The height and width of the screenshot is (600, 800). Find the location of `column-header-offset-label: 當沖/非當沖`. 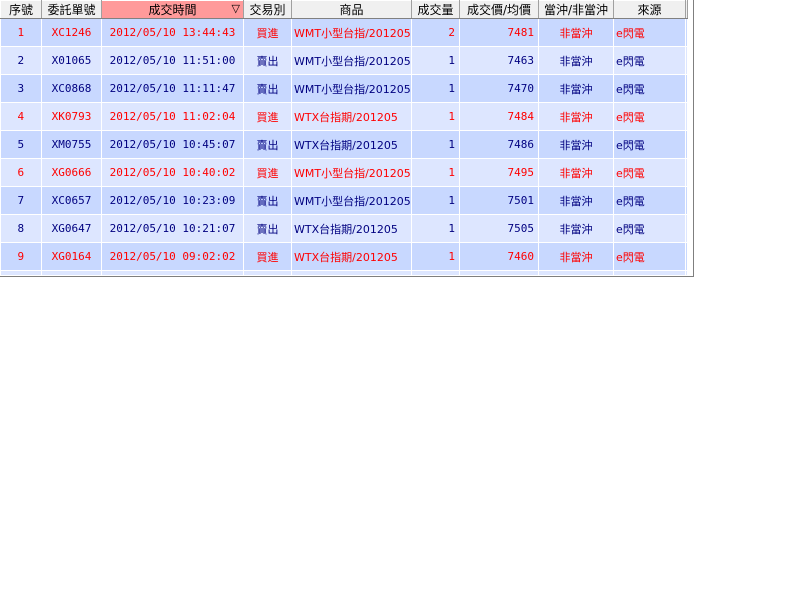

column-header-offset-label: 當沖/非當沖 is located at coordinates (576, 10).